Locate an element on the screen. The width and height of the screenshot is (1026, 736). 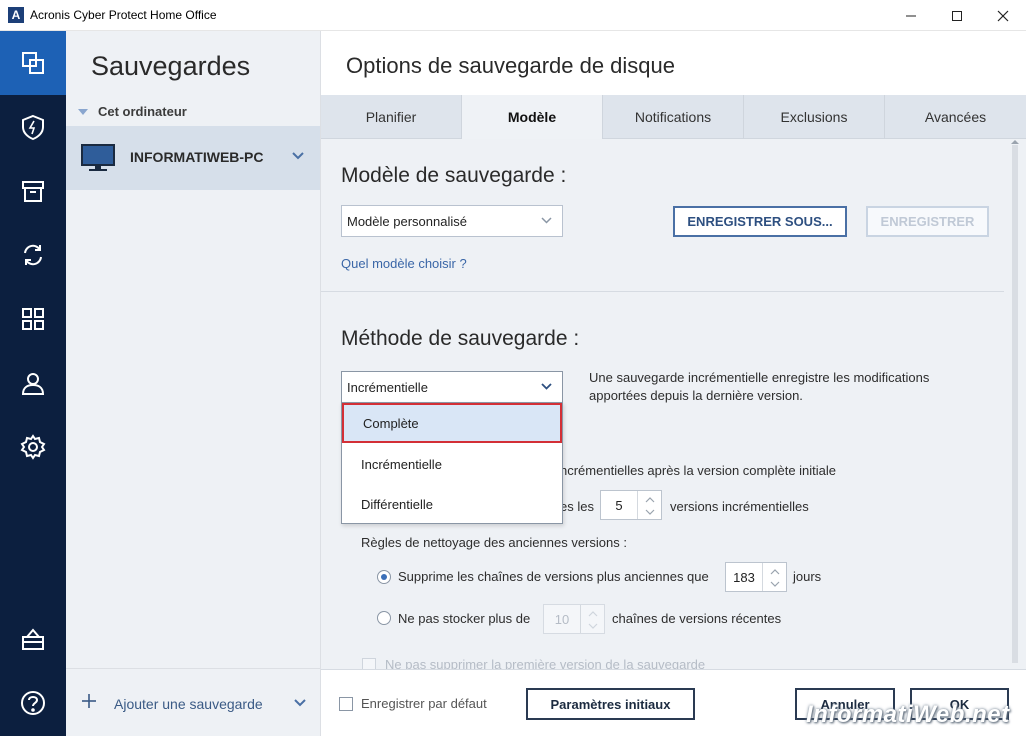
cleanup-older-radio is located at coordinates (384, 577).